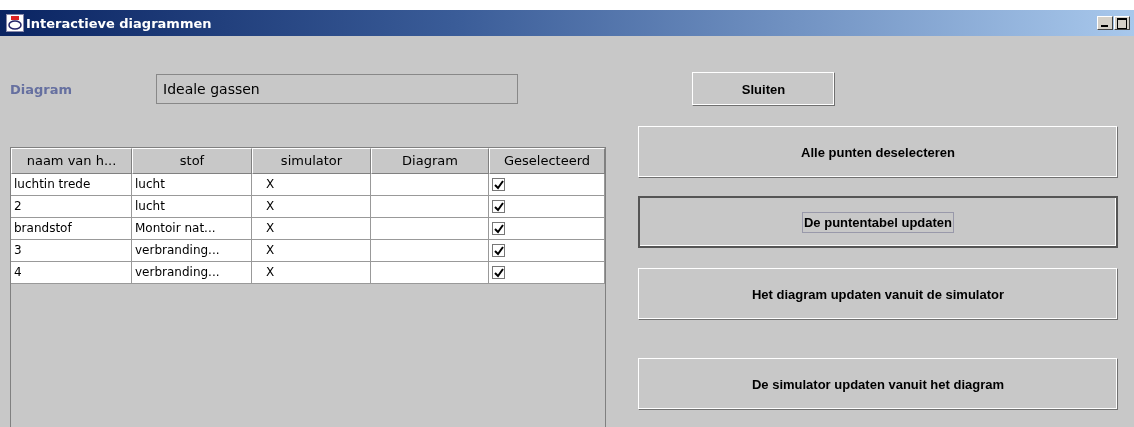 The image size is (1134, 427). I want to click on table-cell: luchtin trede, so click(71, 185).